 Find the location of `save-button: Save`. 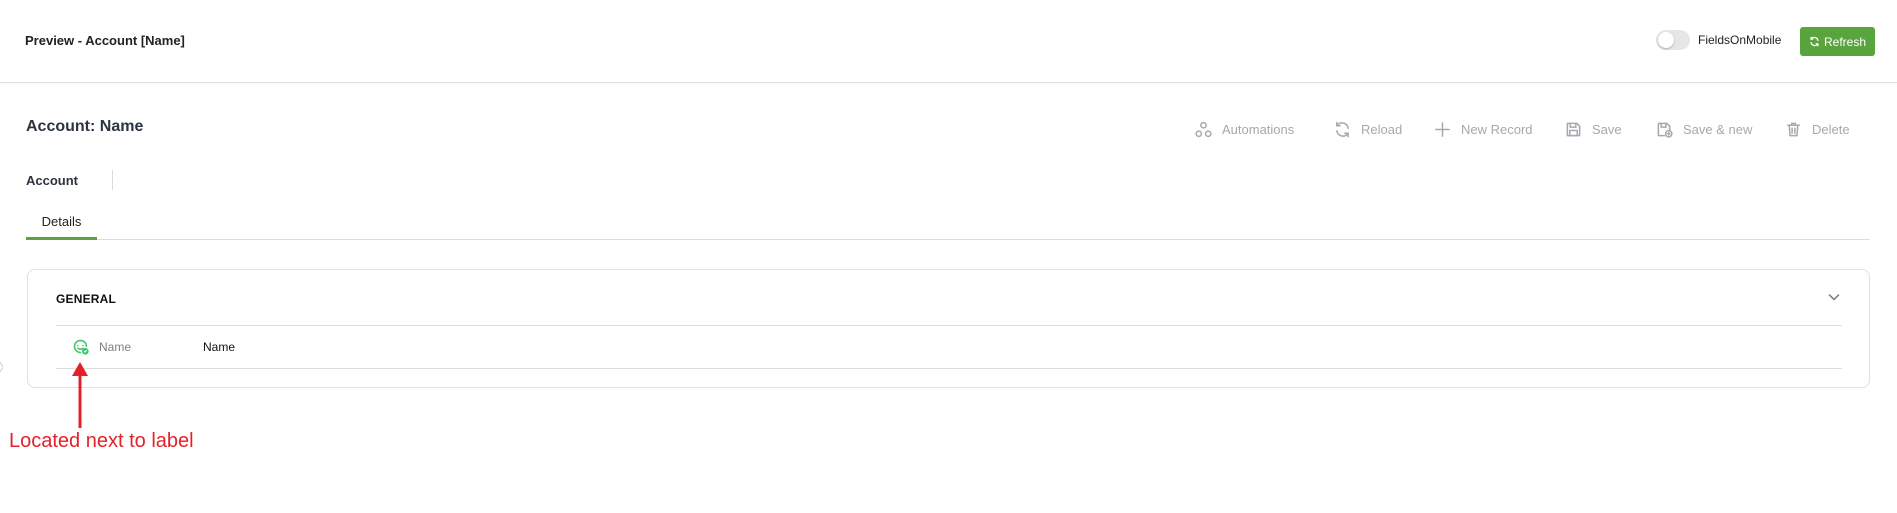

save-button: Save is located at coordinates (1593, 129).